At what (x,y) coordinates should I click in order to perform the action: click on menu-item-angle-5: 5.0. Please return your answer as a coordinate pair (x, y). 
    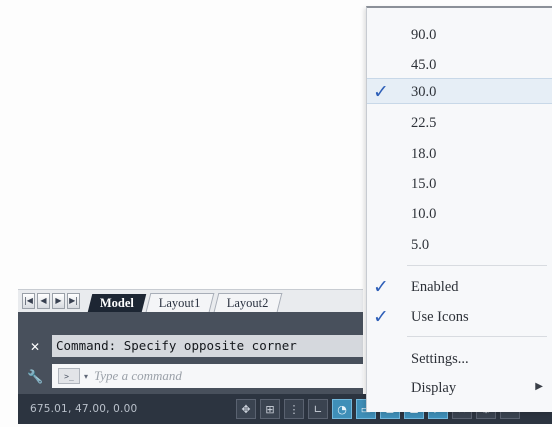
    Looking at the image, I should click on (459, 245).